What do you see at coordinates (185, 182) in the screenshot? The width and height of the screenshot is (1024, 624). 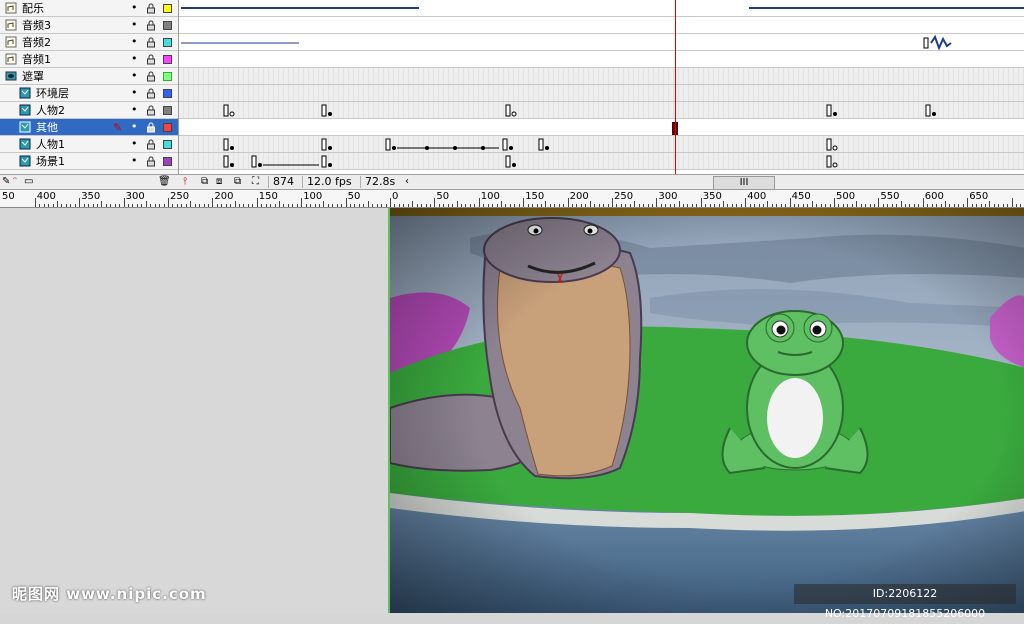 I see `center-frame-icon: ⫯` at bounding box center [185, 182].